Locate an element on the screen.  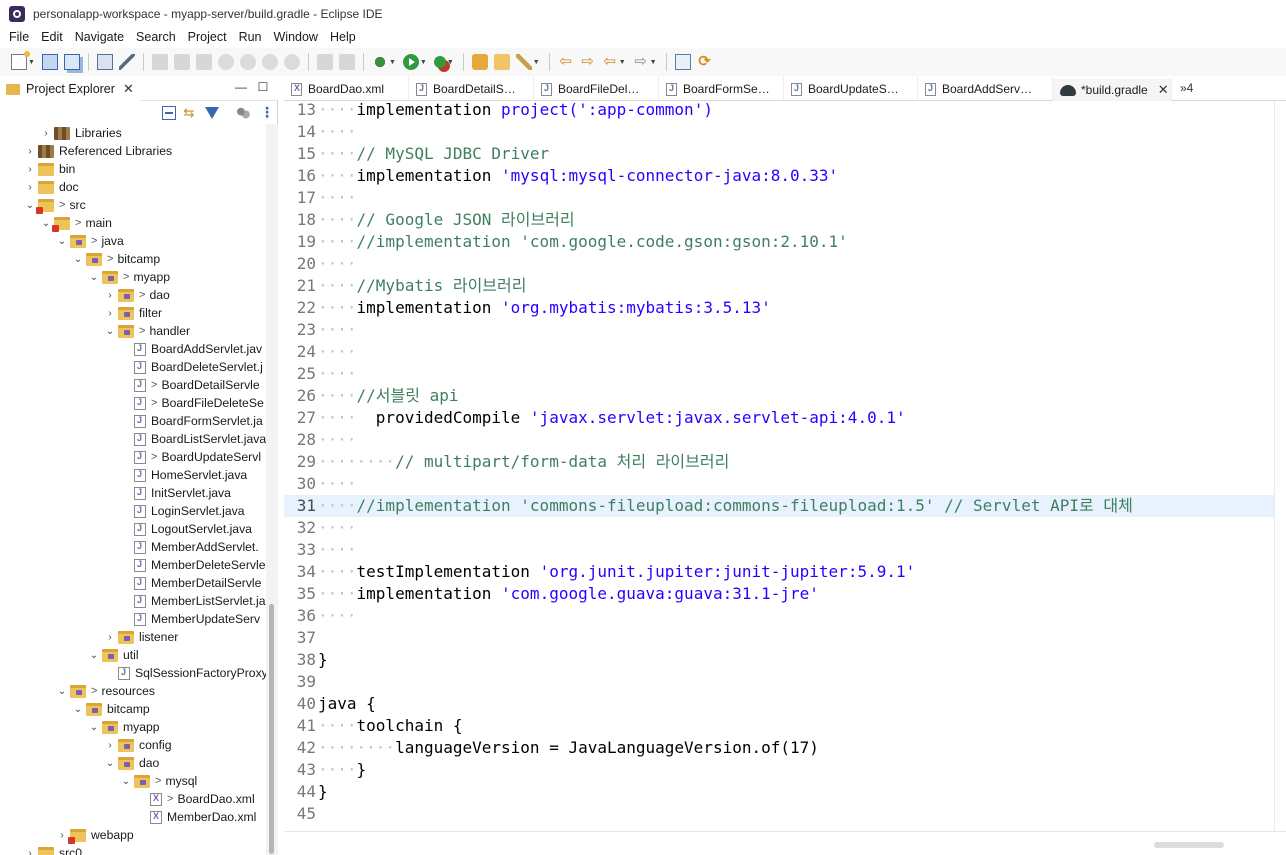
step-into-icon is located at coordinates (247, 62).